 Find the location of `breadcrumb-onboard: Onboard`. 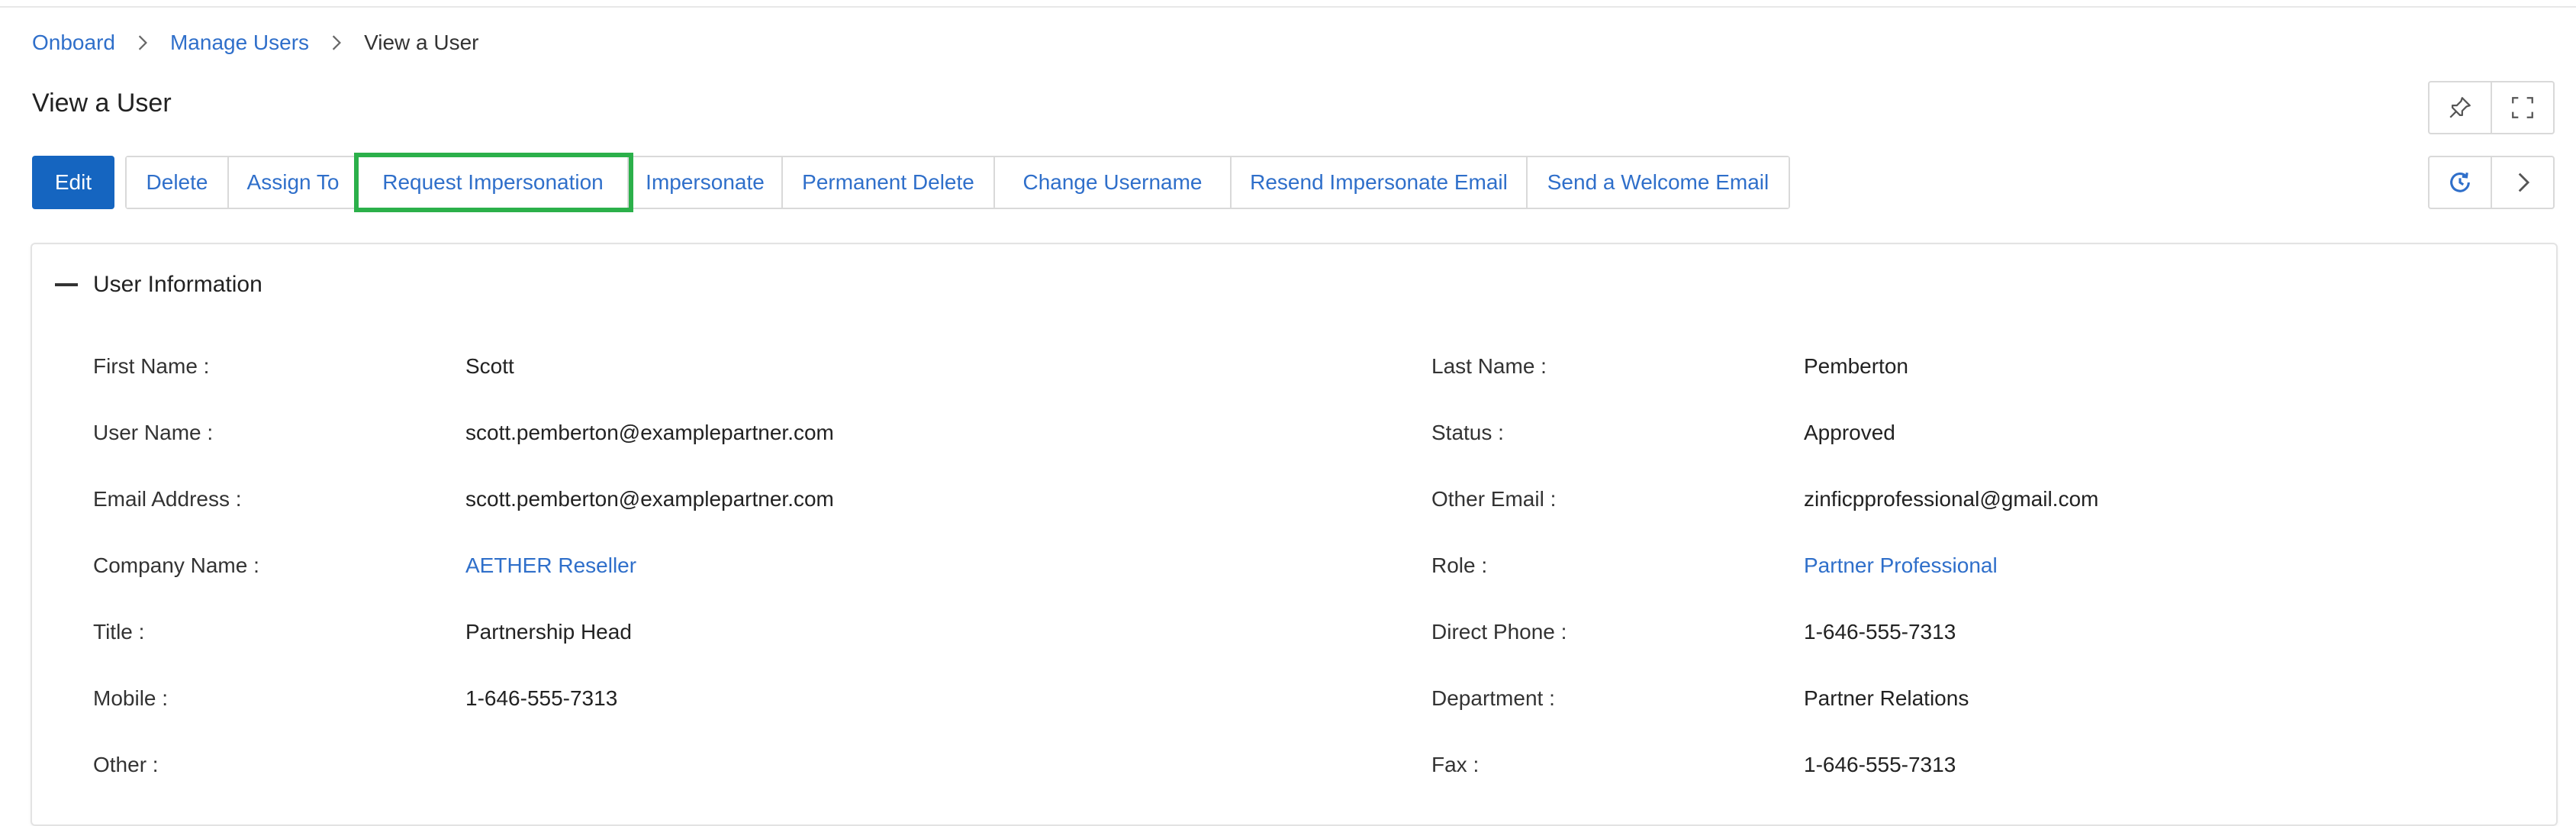

breadcrumb-onboard: Onboard is located at coordinates (73, 43).